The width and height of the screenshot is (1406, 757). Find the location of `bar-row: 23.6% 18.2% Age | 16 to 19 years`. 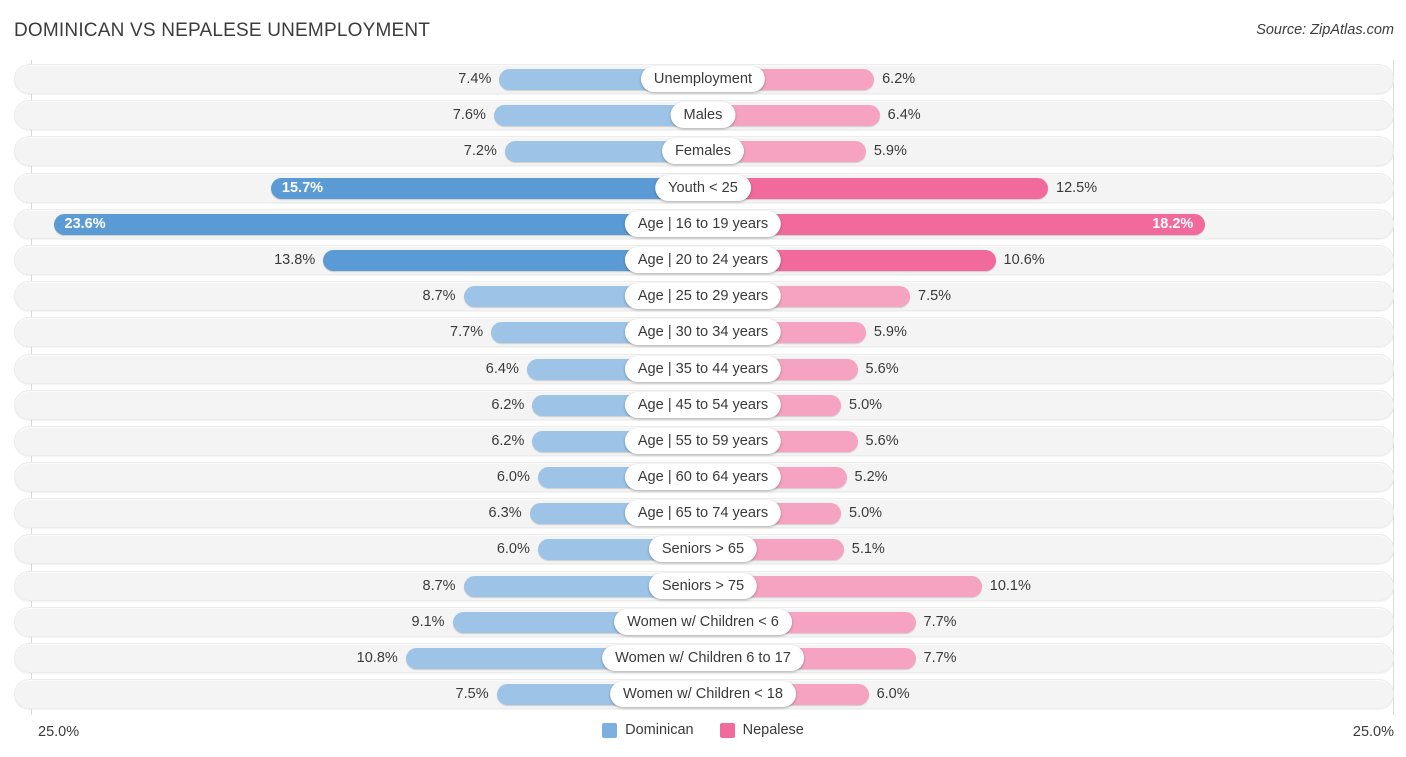

bar-row: 23.6% 18.2% Age | 16 to 19 years is located at coordinates (703, 223).